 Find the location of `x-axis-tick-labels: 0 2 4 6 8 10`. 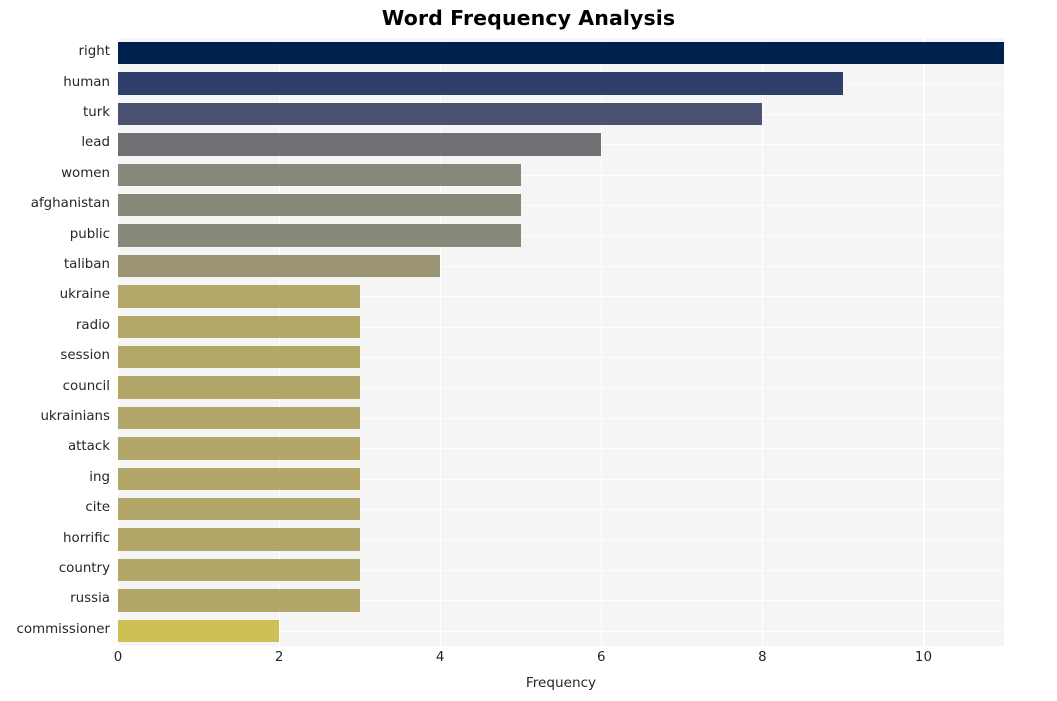

x-axis-tick-labels: 0 2 4 6 8 10 is located at coordinates (559, 661).